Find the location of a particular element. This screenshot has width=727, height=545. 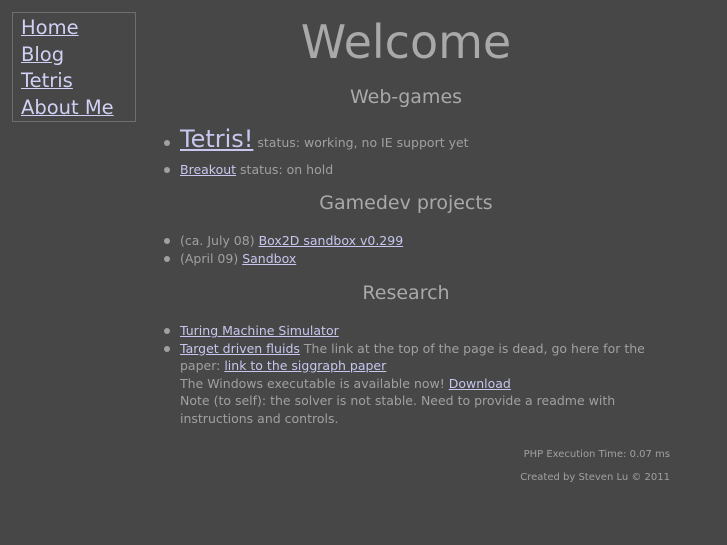

project-date-text: (April 09) is located at coordinates (211, 258).